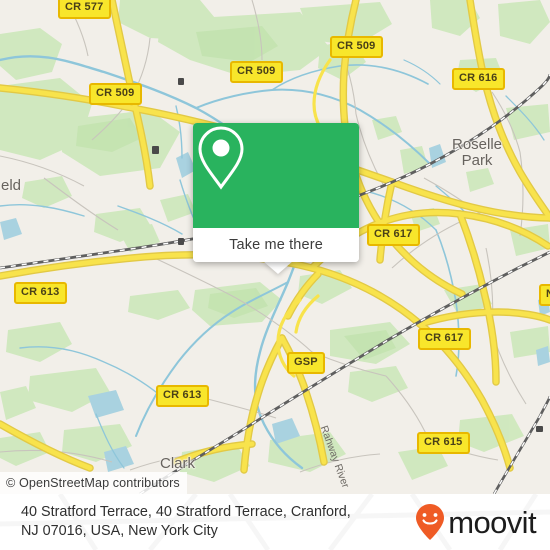 This screenshot has width=550, height=550. What do you see at coordinates (477, 152) in the screenshot?
I see `place-label-roselle-park: Roselle Park` at bounding box center [477, 152].